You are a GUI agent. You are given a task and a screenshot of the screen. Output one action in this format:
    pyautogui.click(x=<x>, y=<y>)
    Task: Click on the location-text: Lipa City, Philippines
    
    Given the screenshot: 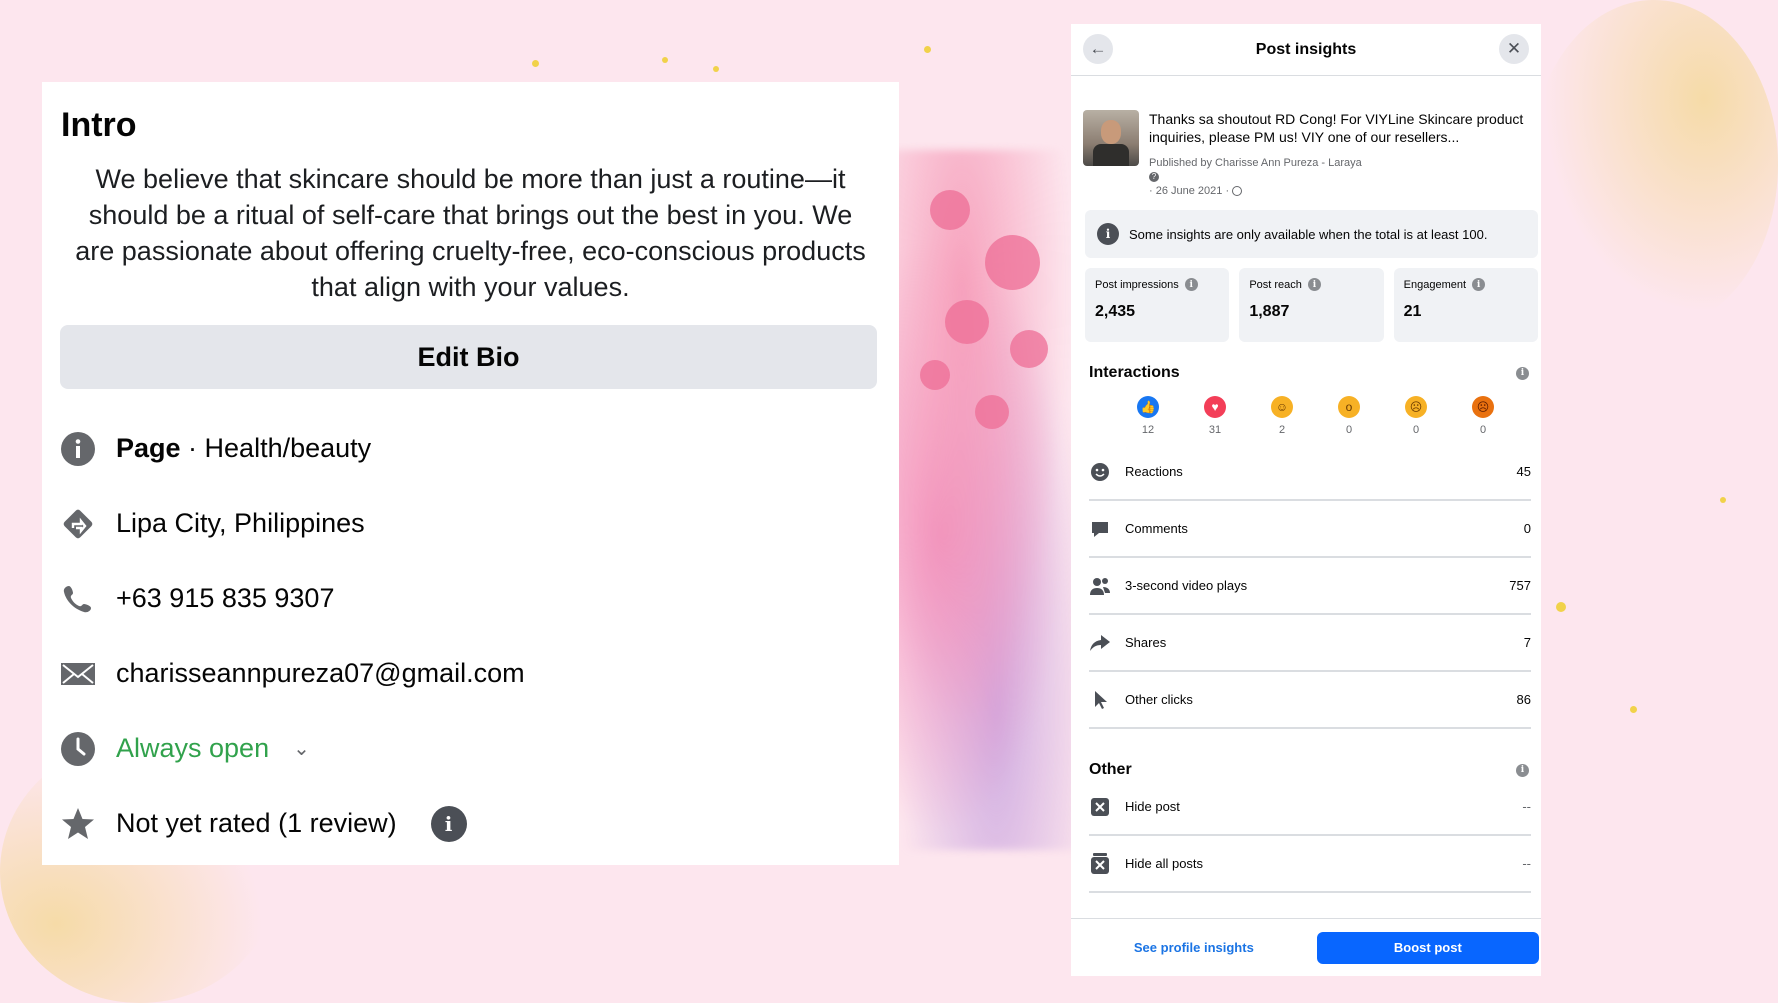 What is the action you would take?
    pyautogui.click(x=240, y=523)
    